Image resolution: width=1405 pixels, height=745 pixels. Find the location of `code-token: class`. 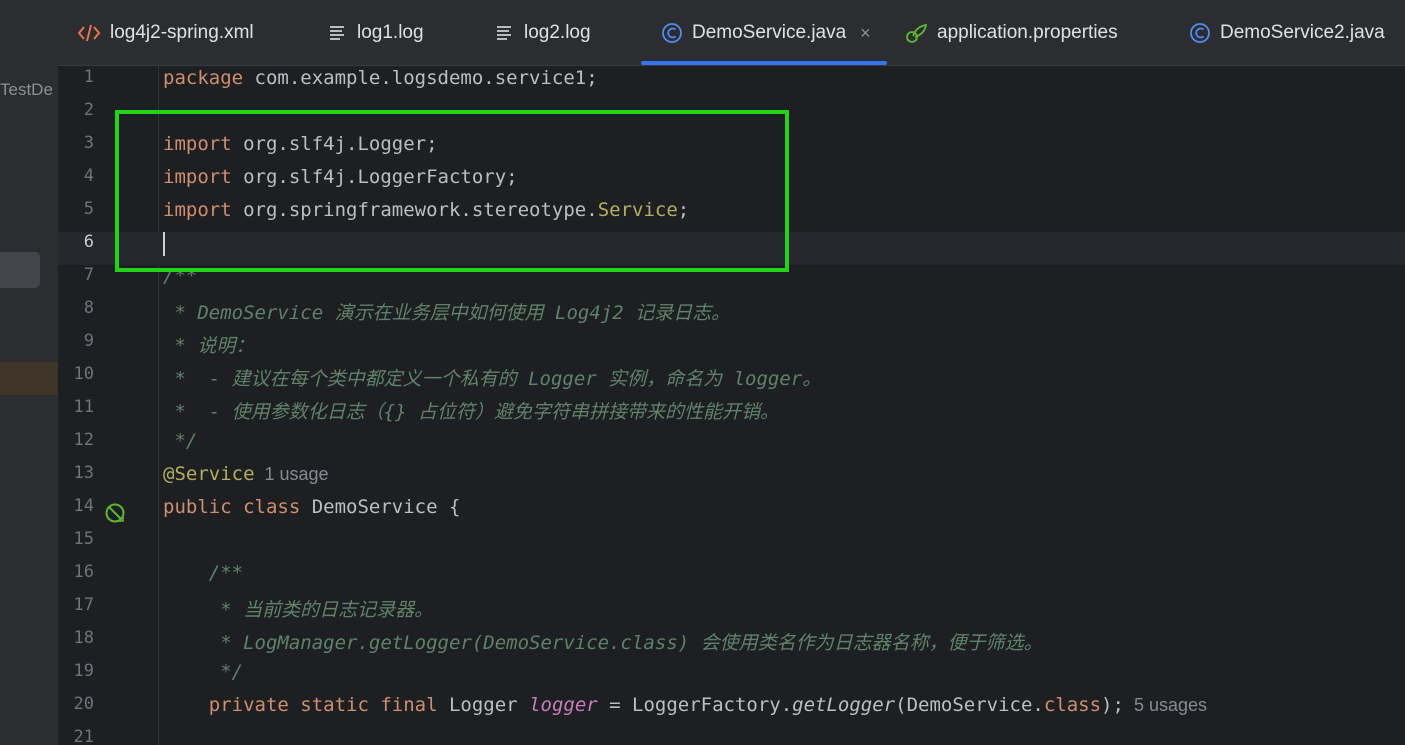

code-token: class is located at coordinates (1072, 705).